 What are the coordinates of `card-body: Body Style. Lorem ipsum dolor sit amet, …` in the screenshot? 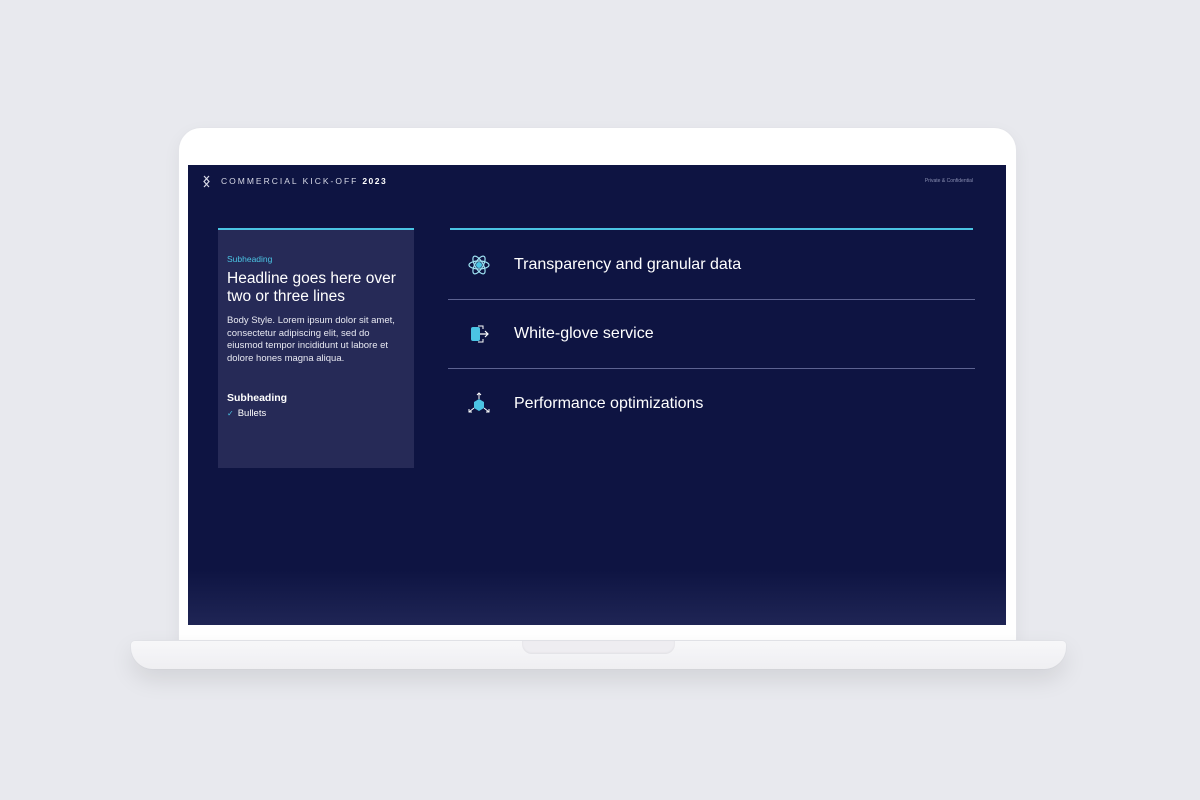 It's located at (317, 340).